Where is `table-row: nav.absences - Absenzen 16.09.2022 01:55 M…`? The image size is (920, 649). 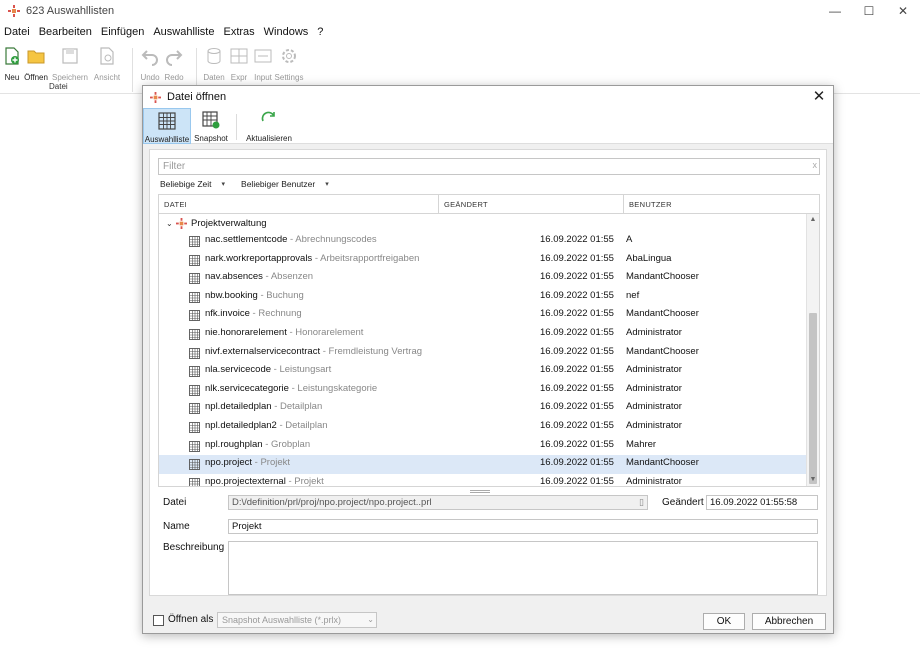 table-row: nav.absences - Absenzen 16.09.2022 01:55 M… is located at coordinates (482, 278).